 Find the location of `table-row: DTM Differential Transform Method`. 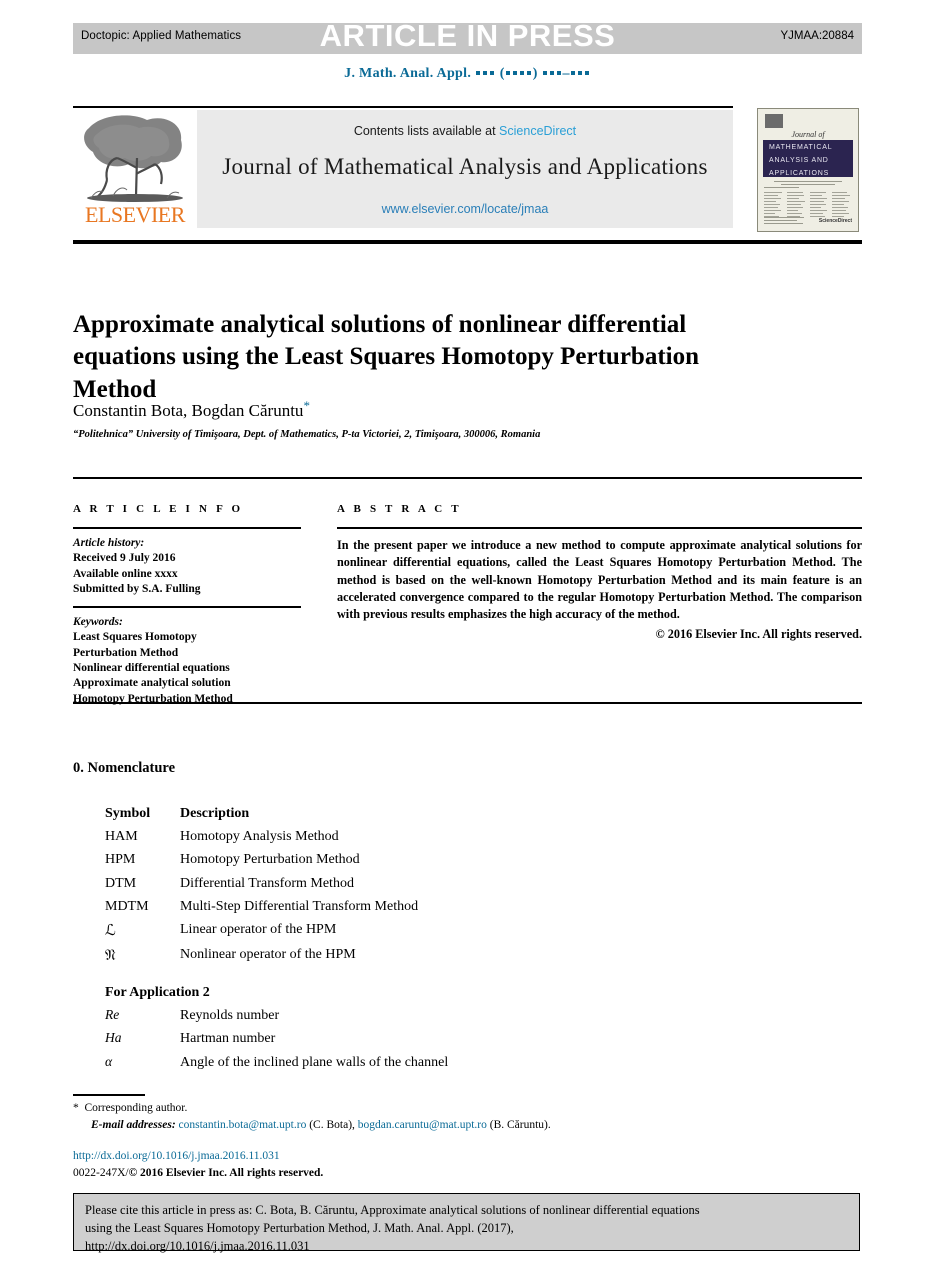

table-row: DTM Differential Transform Method is located at coordinates (405, 883).